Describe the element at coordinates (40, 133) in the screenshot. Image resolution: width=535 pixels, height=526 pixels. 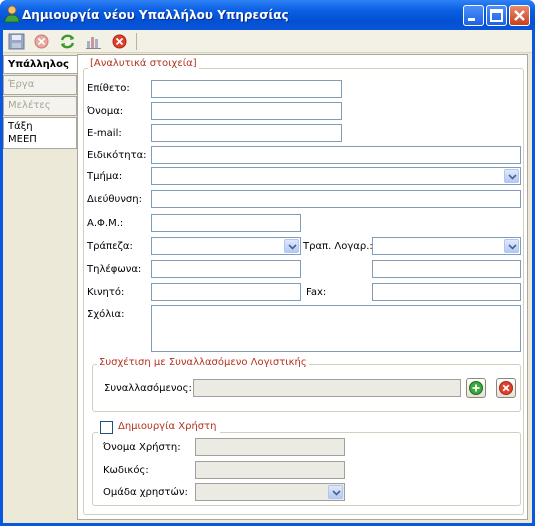
I see `tab-meep-class: Τάξη ΜΕΕΠ` at that location.